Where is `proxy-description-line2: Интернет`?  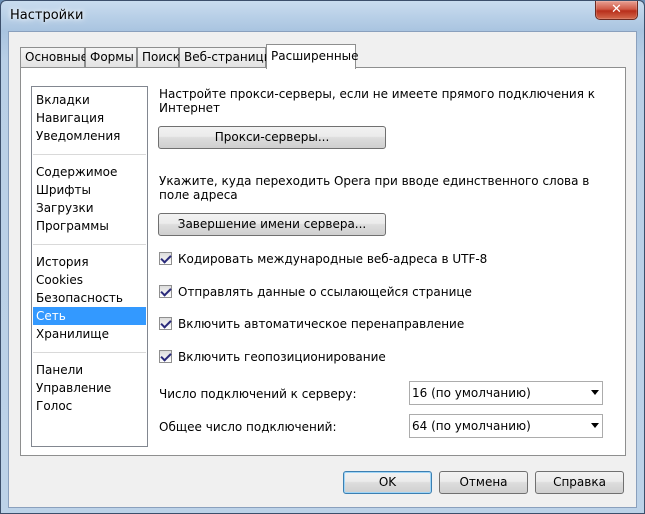 proxy-description-line2: Интернет is located at coordinates (190, 108).